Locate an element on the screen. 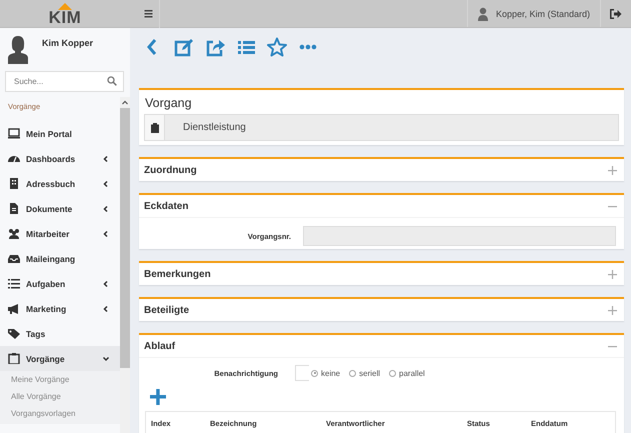  inbox-icon is located at coordinates (14, 258).